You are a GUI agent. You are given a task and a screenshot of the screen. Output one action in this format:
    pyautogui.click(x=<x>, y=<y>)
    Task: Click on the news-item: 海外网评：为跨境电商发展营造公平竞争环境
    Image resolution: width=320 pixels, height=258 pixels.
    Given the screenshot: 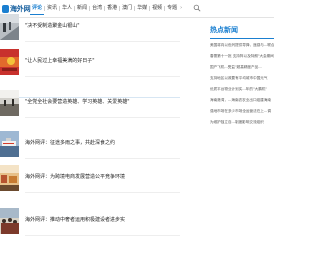 What is the action you would take?
    pyautogui.click(x=91, y=179)
    